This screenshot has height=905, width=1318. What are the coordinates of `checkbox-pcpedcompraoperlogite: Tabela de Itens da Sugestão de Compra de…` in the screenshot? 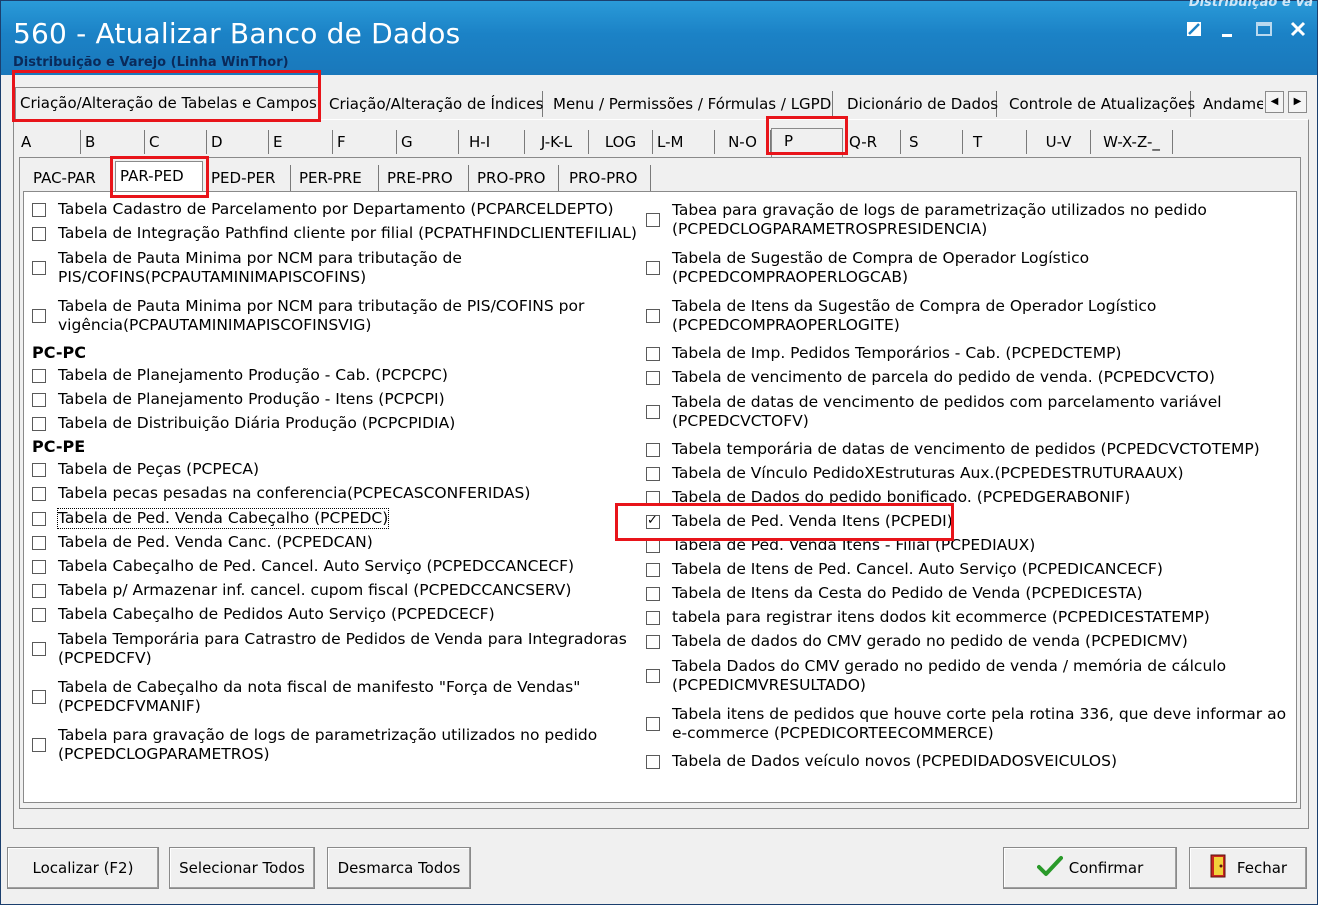 It's located at (901, 316).